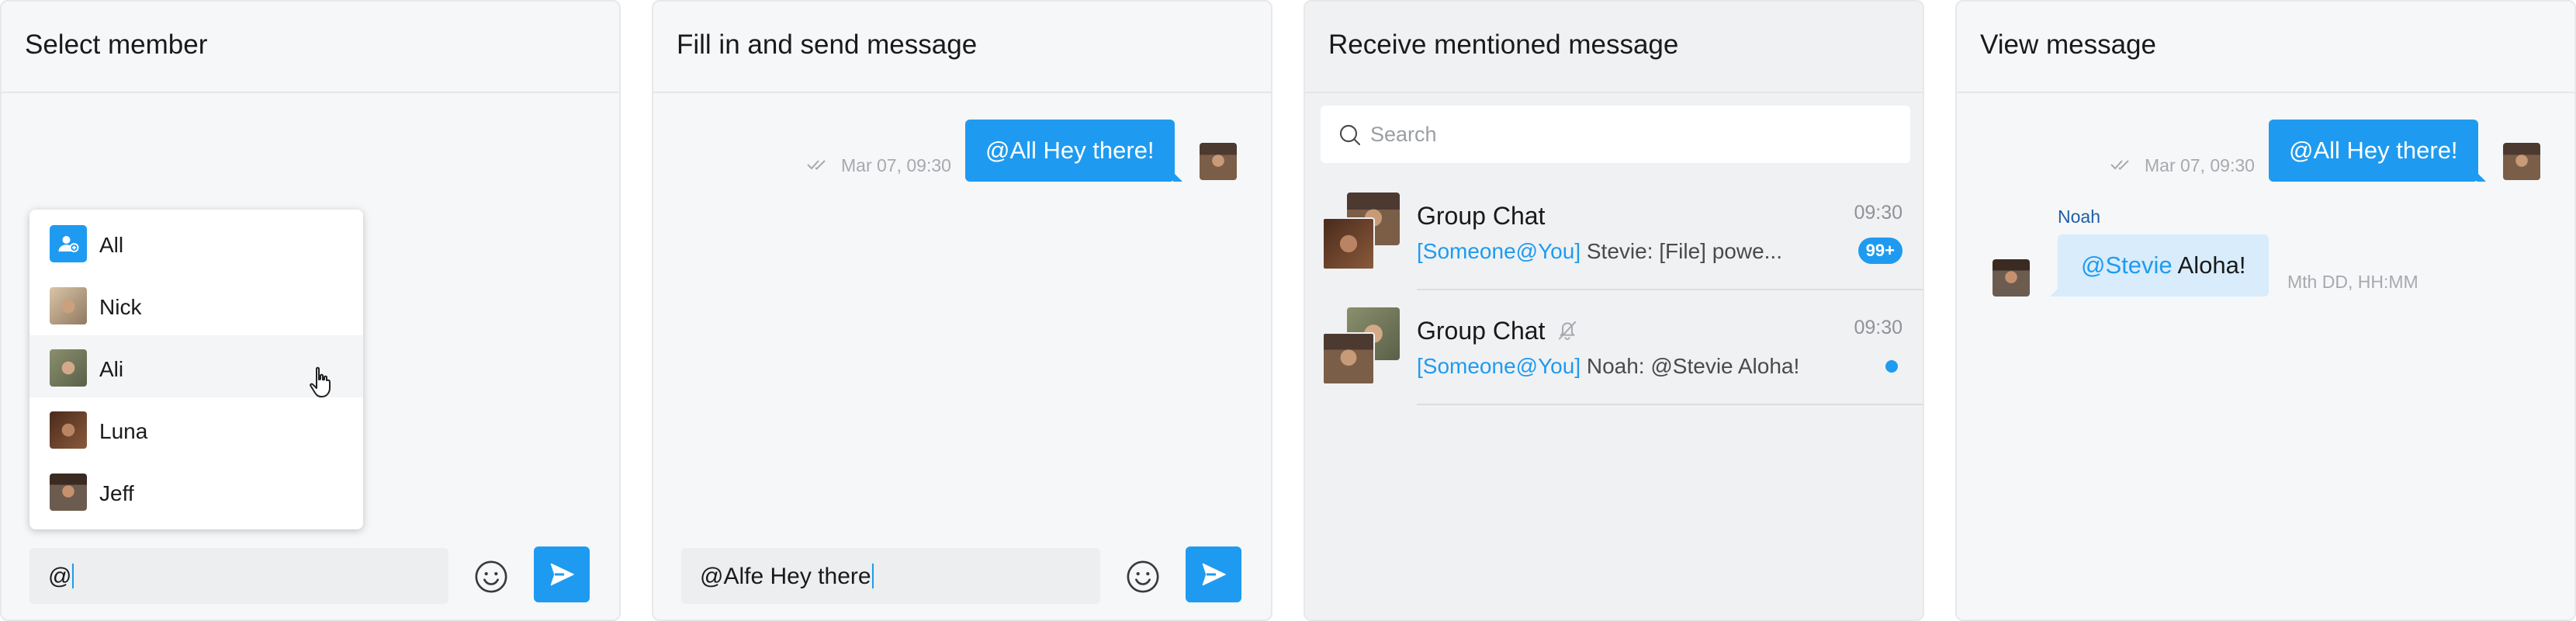 This screenshot has width=2576, height=621. What do you see at coordinates (1880, 251) in the screenshot?
I see `unread-badge: 99+` at bounding box center [1880, 251].